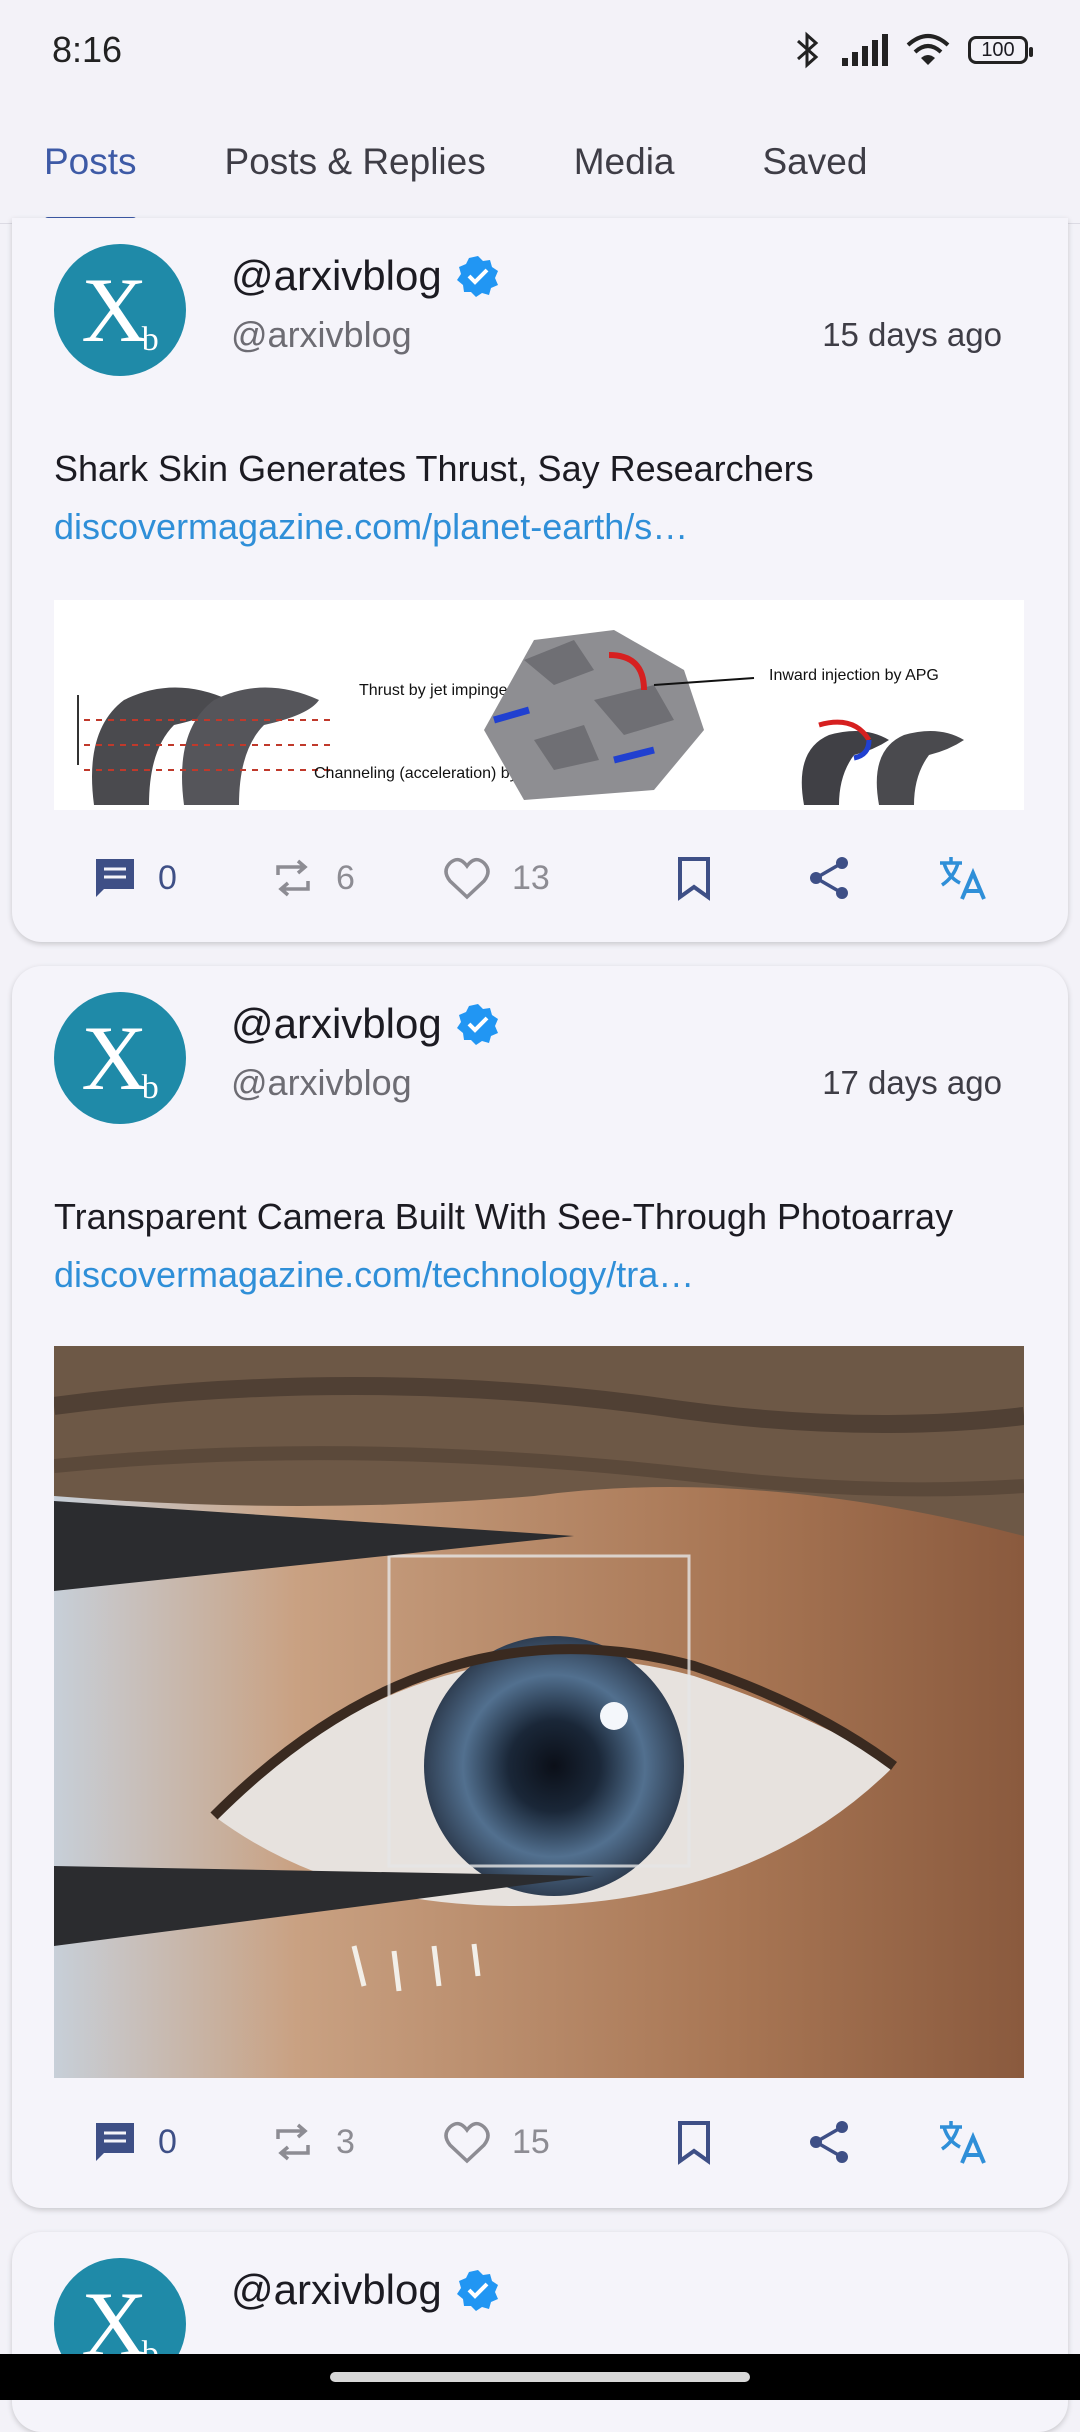  I want to click on like-button: 13, so click(496, 878).